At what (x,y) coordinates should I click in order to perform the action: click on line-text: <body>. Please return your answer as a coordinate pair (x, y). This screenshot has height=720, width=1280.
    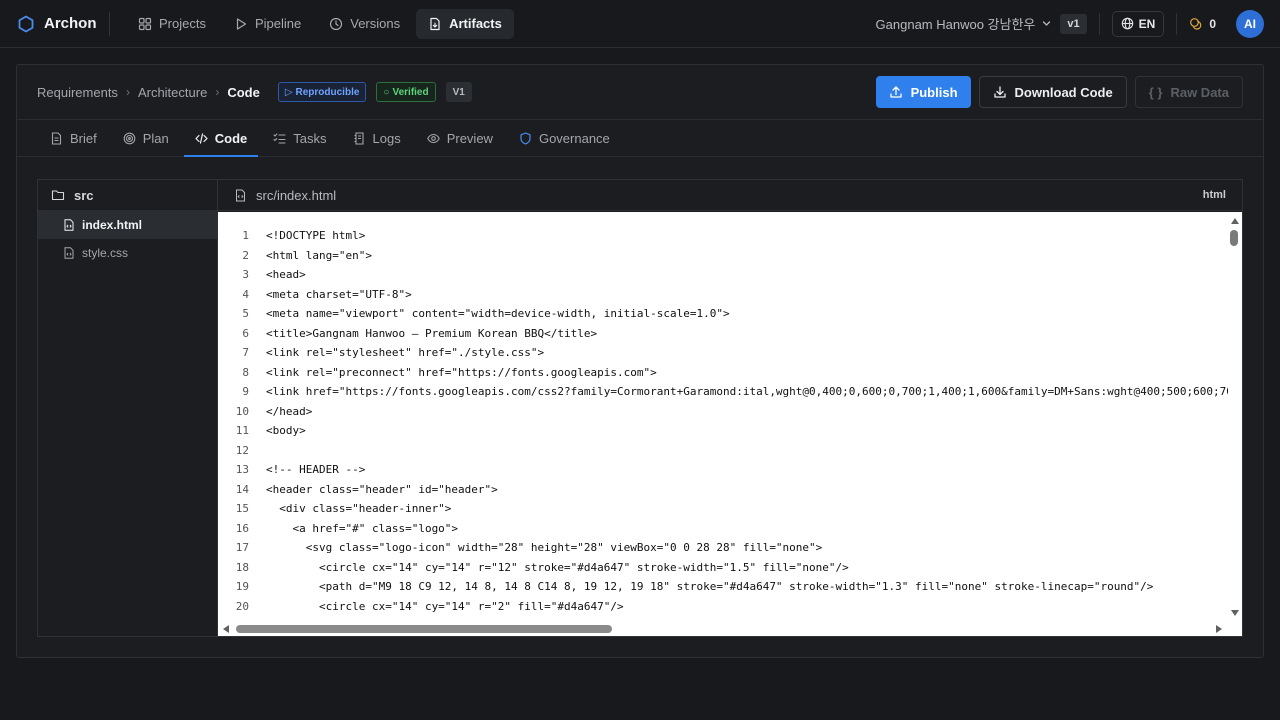
    Looking at the image, I should click on (286, 431).